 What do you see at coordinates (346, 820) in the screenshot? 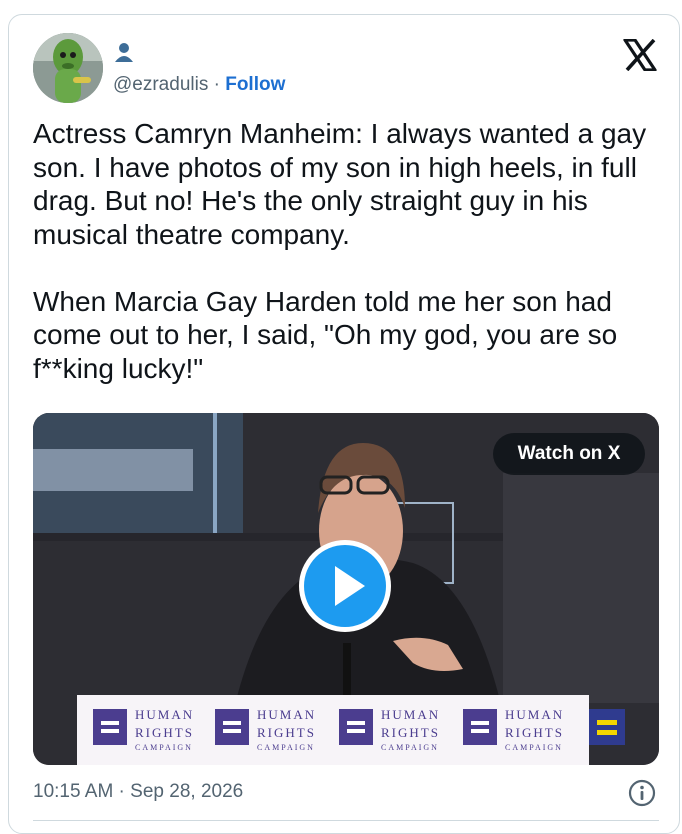
I see `footer-divider` at bounding box center [346, 820].